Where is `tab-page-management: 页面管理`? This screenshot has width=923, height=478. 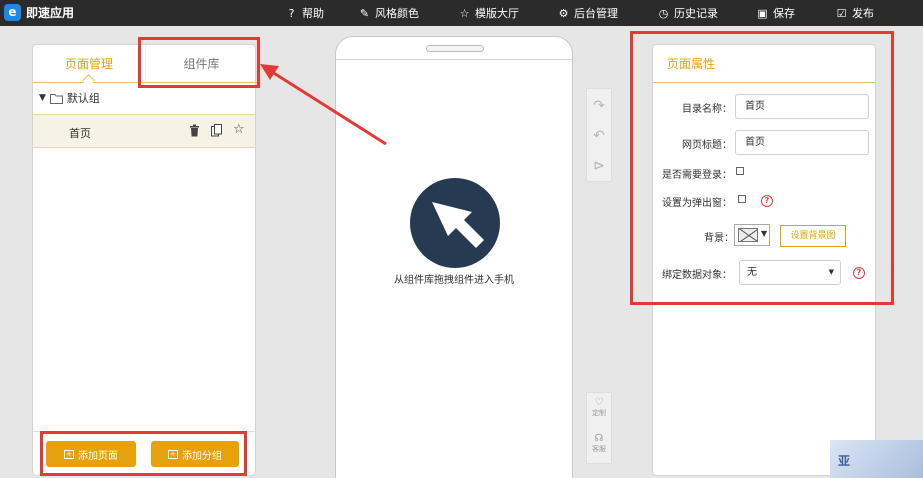
tab-page-management: 页面管理 is located at coordinates (89, 64).